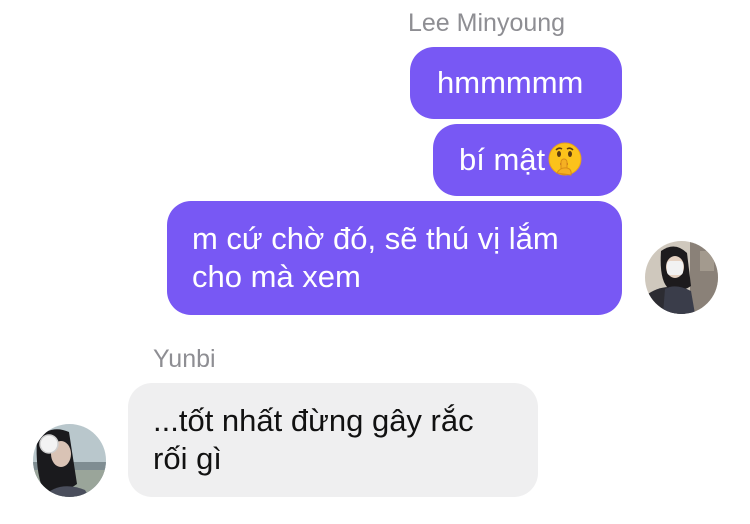 The width and height of the screenshot is (750, 524). What do you see at coordinates (187, 458) in the screenshot?
I see `message-text-line: rối gì` at bounding box center [187, 458].